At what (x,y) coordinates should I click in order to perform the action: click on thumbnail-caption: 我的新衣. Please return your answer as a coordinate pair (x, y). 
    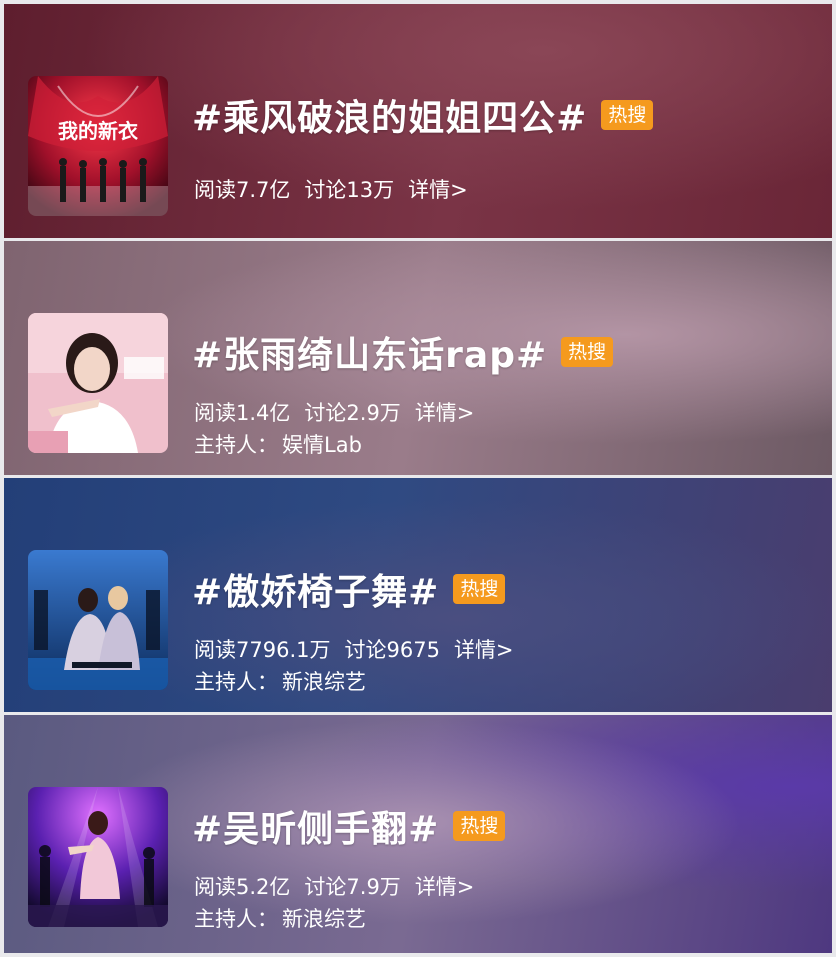
    Looking at the image, I should click on (98, 131).